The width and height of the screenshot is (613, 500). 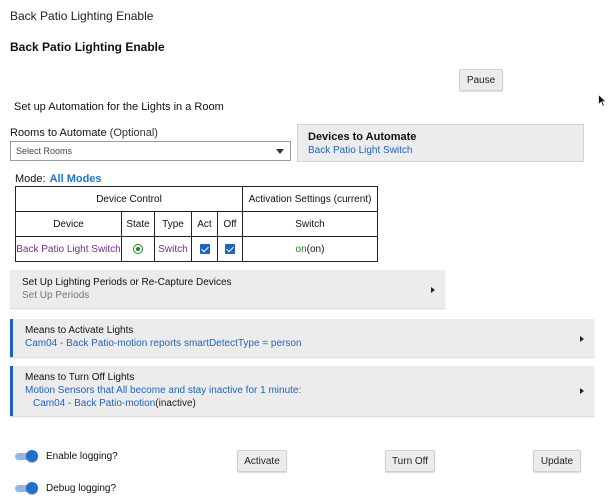 What do you see at coordinates (481, 80) in the screenshot?
I see `pause-button: Pause` at bounding box center [481, 80].